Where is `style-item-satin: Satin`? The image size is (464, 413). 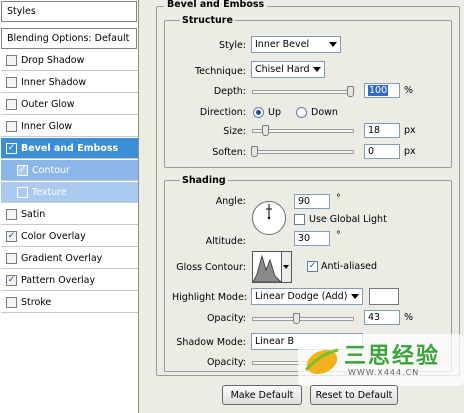
style-item-satin: Satin is located at coordinates (69, 214).